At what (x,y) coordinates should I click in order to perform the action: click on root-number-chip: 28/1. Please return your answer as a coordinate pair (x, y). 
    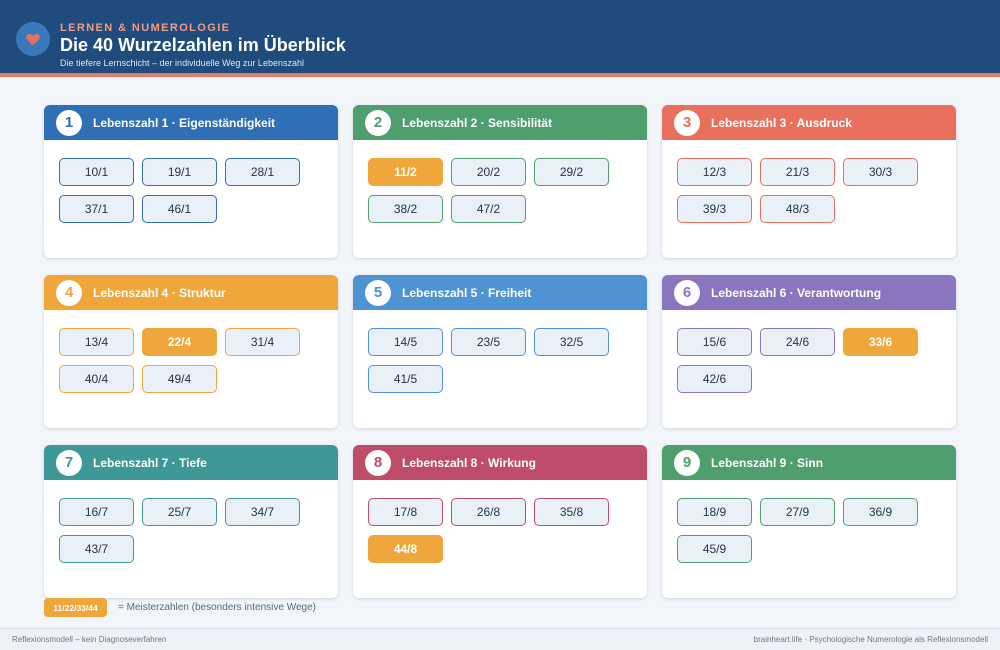
    Looking at the image, I should click on (262, 172).